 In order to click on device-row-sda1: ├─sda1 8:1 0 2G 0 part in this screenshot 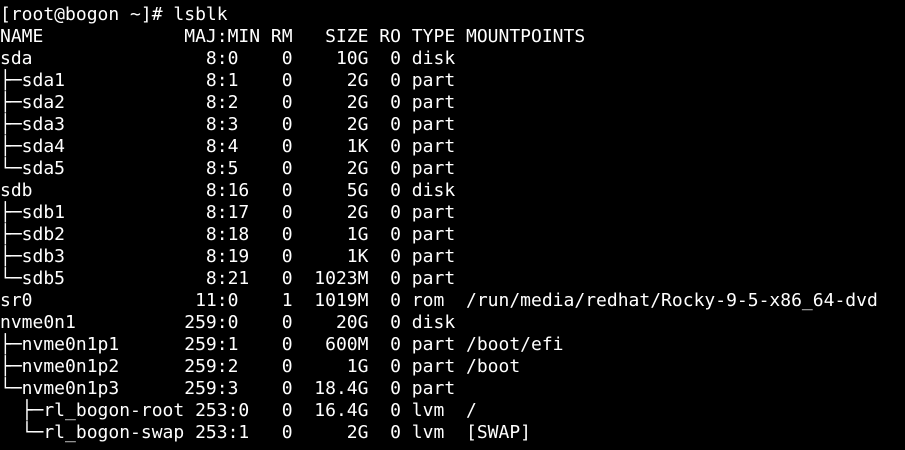, I will do `click(228, 80)`.